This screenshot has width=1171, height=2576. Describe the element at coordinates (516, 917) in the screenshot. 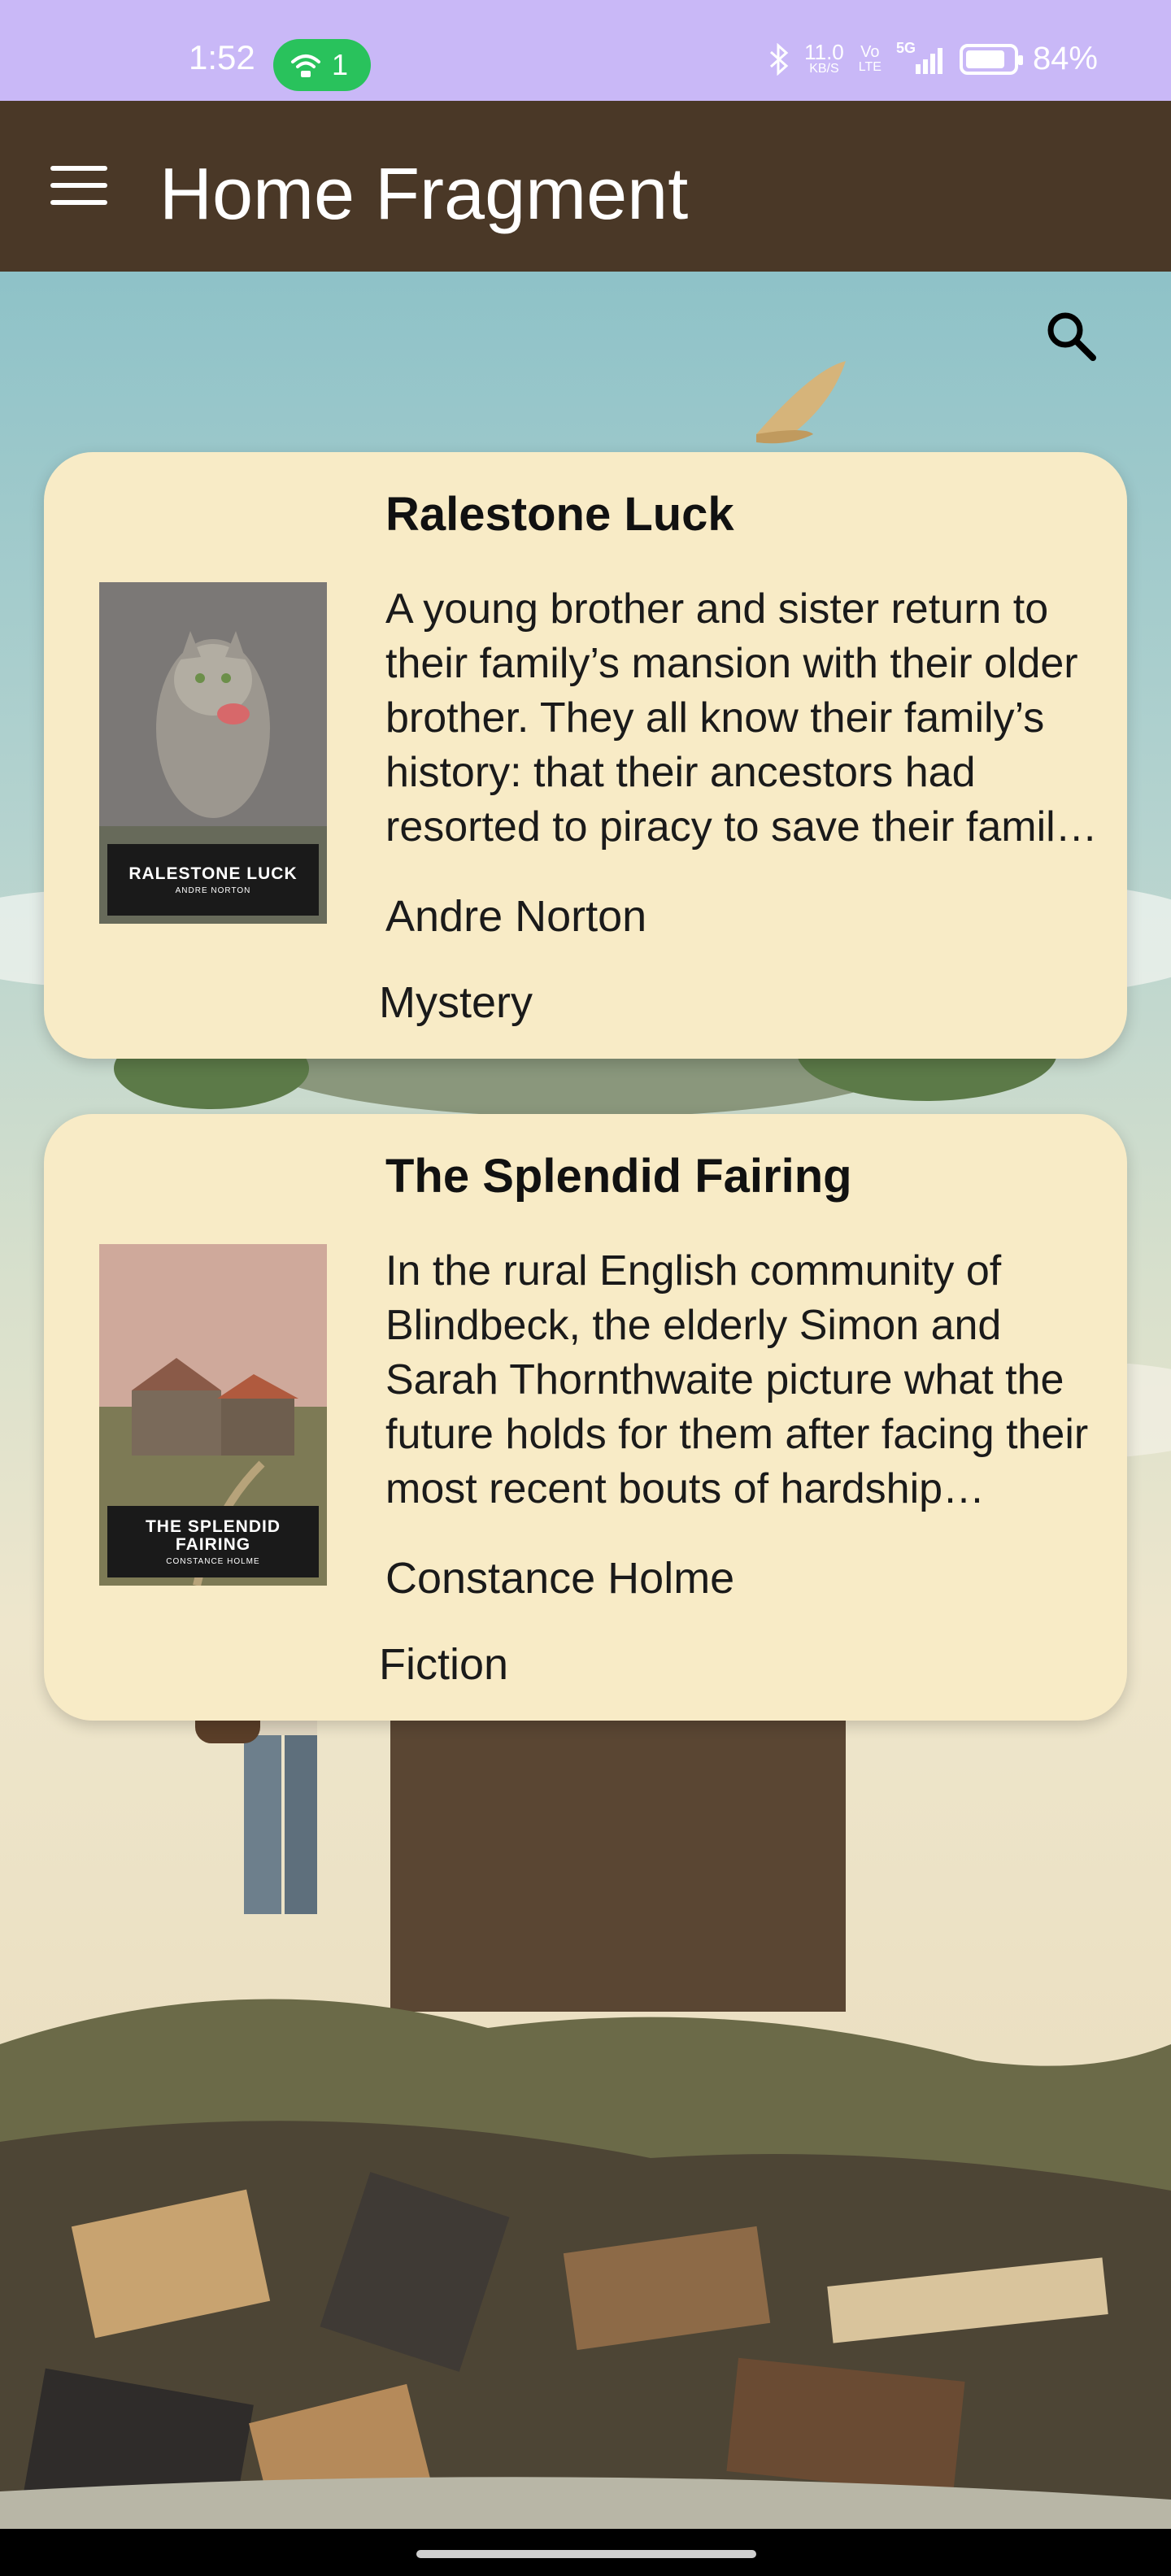

I see `book-author: Andre Norton` at that location.